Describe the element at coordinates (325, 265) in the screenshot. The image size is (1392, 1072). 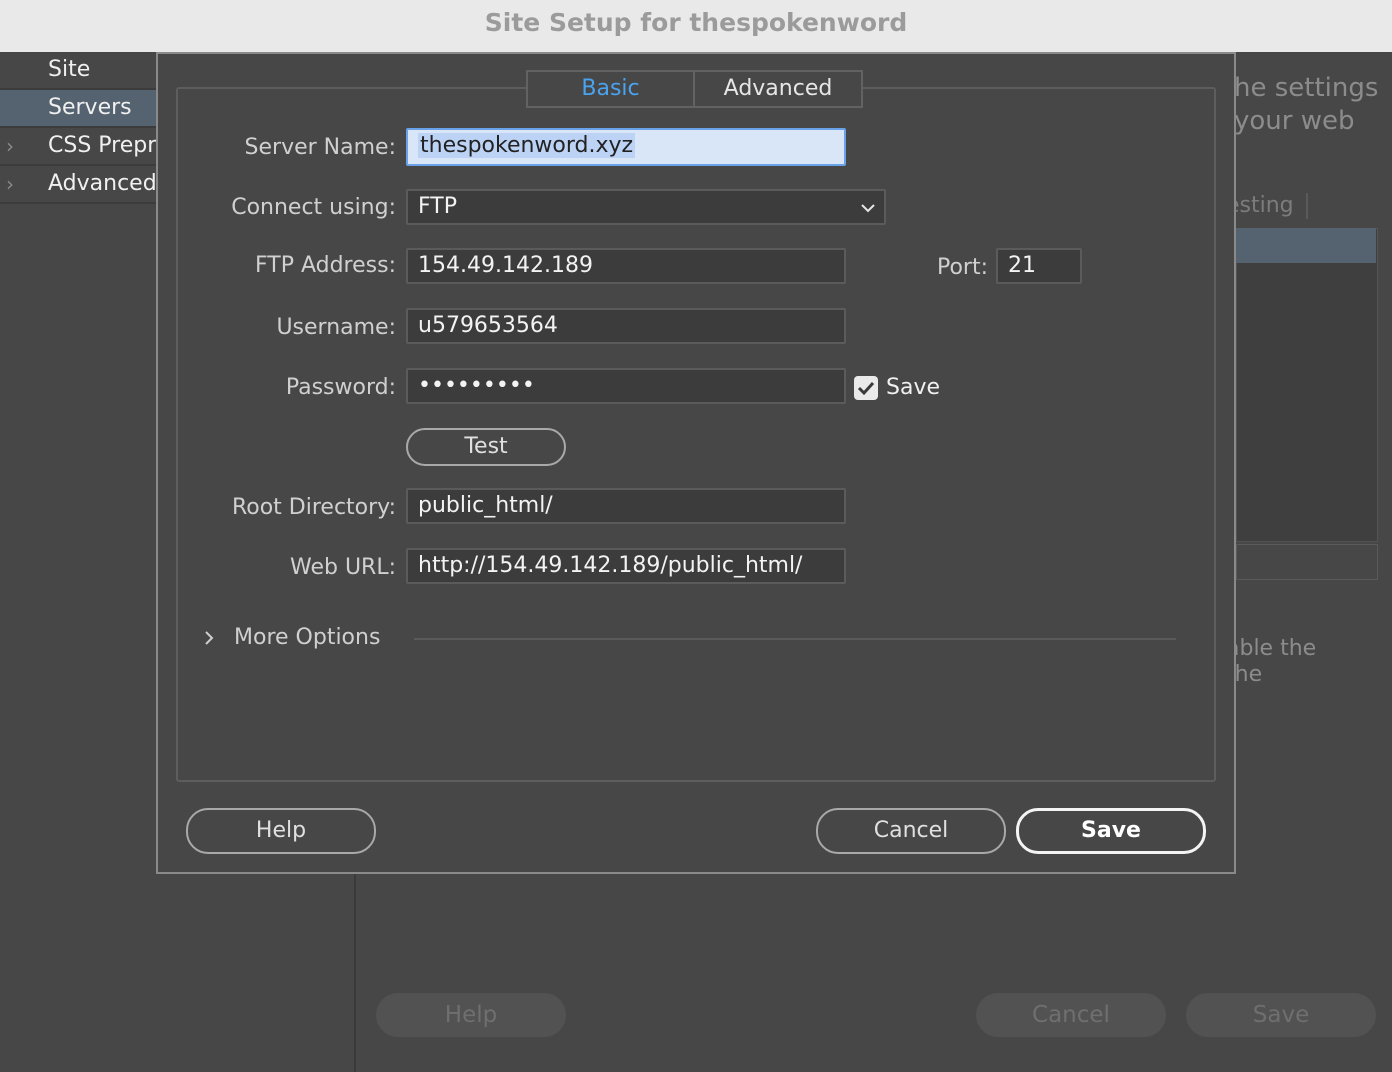
I see `ftp-address-label: FTP Address:` at that location.